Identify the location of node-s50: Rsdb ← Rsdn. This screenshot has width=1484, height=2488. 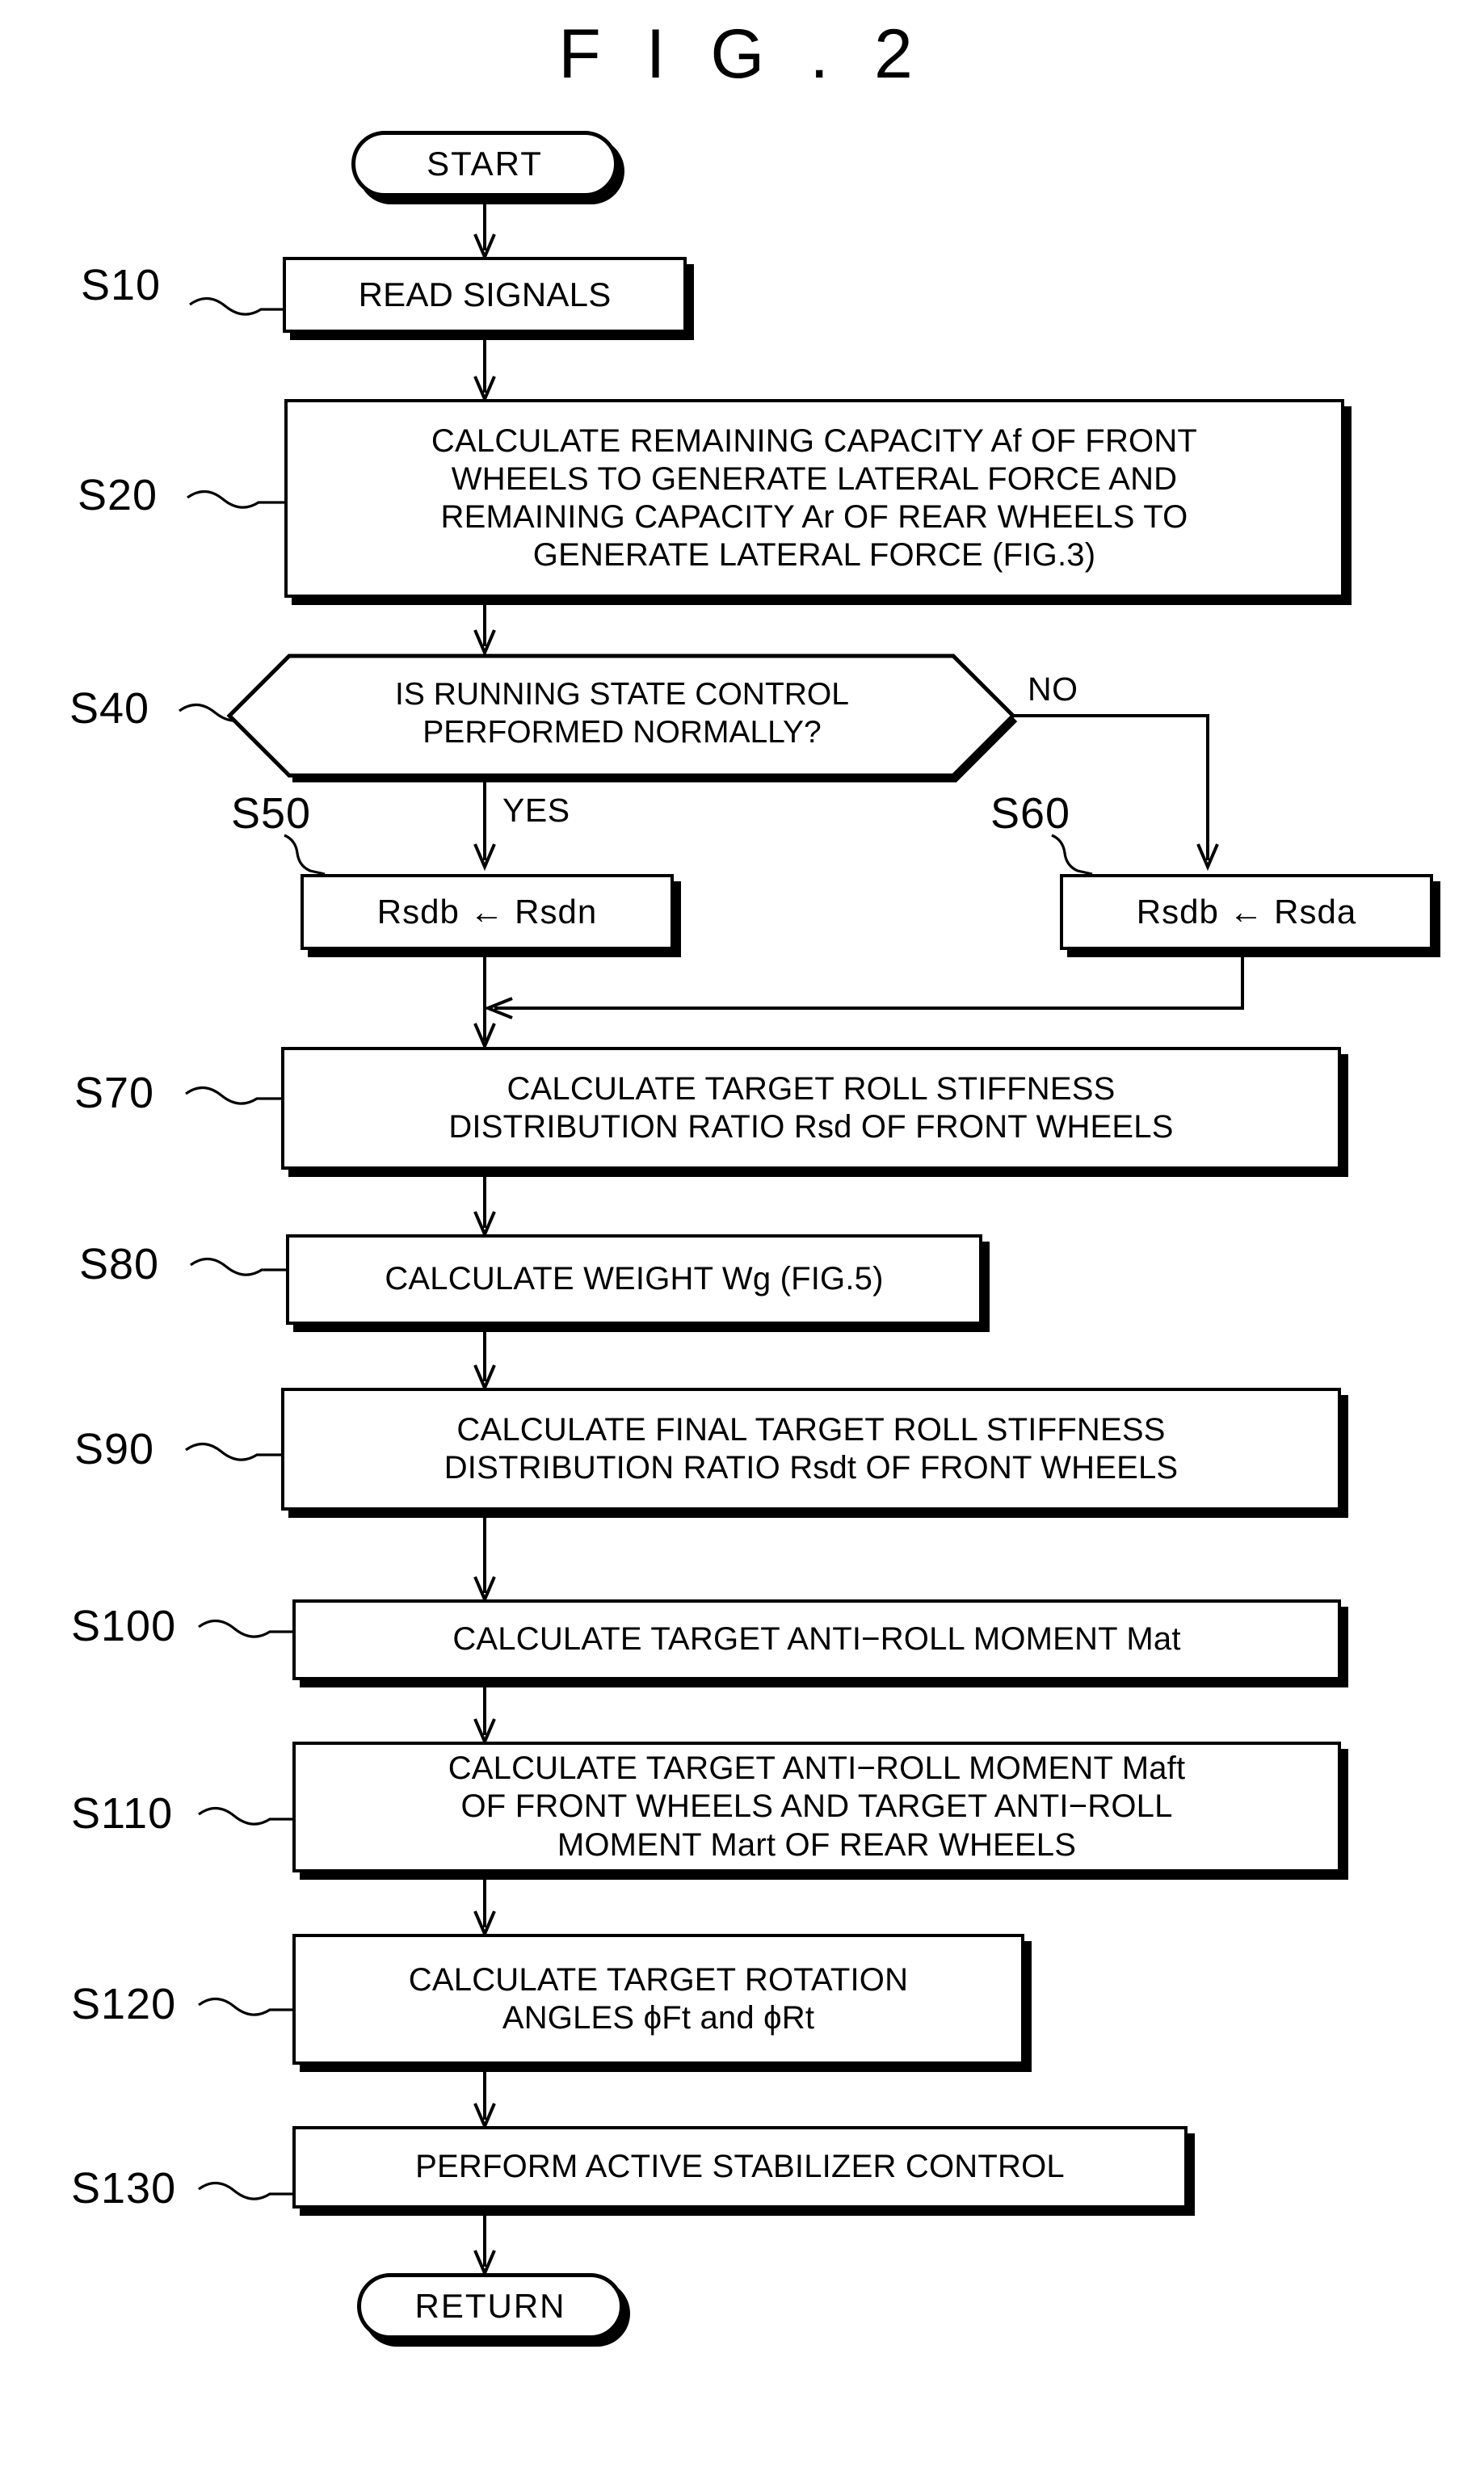
(487, 912).